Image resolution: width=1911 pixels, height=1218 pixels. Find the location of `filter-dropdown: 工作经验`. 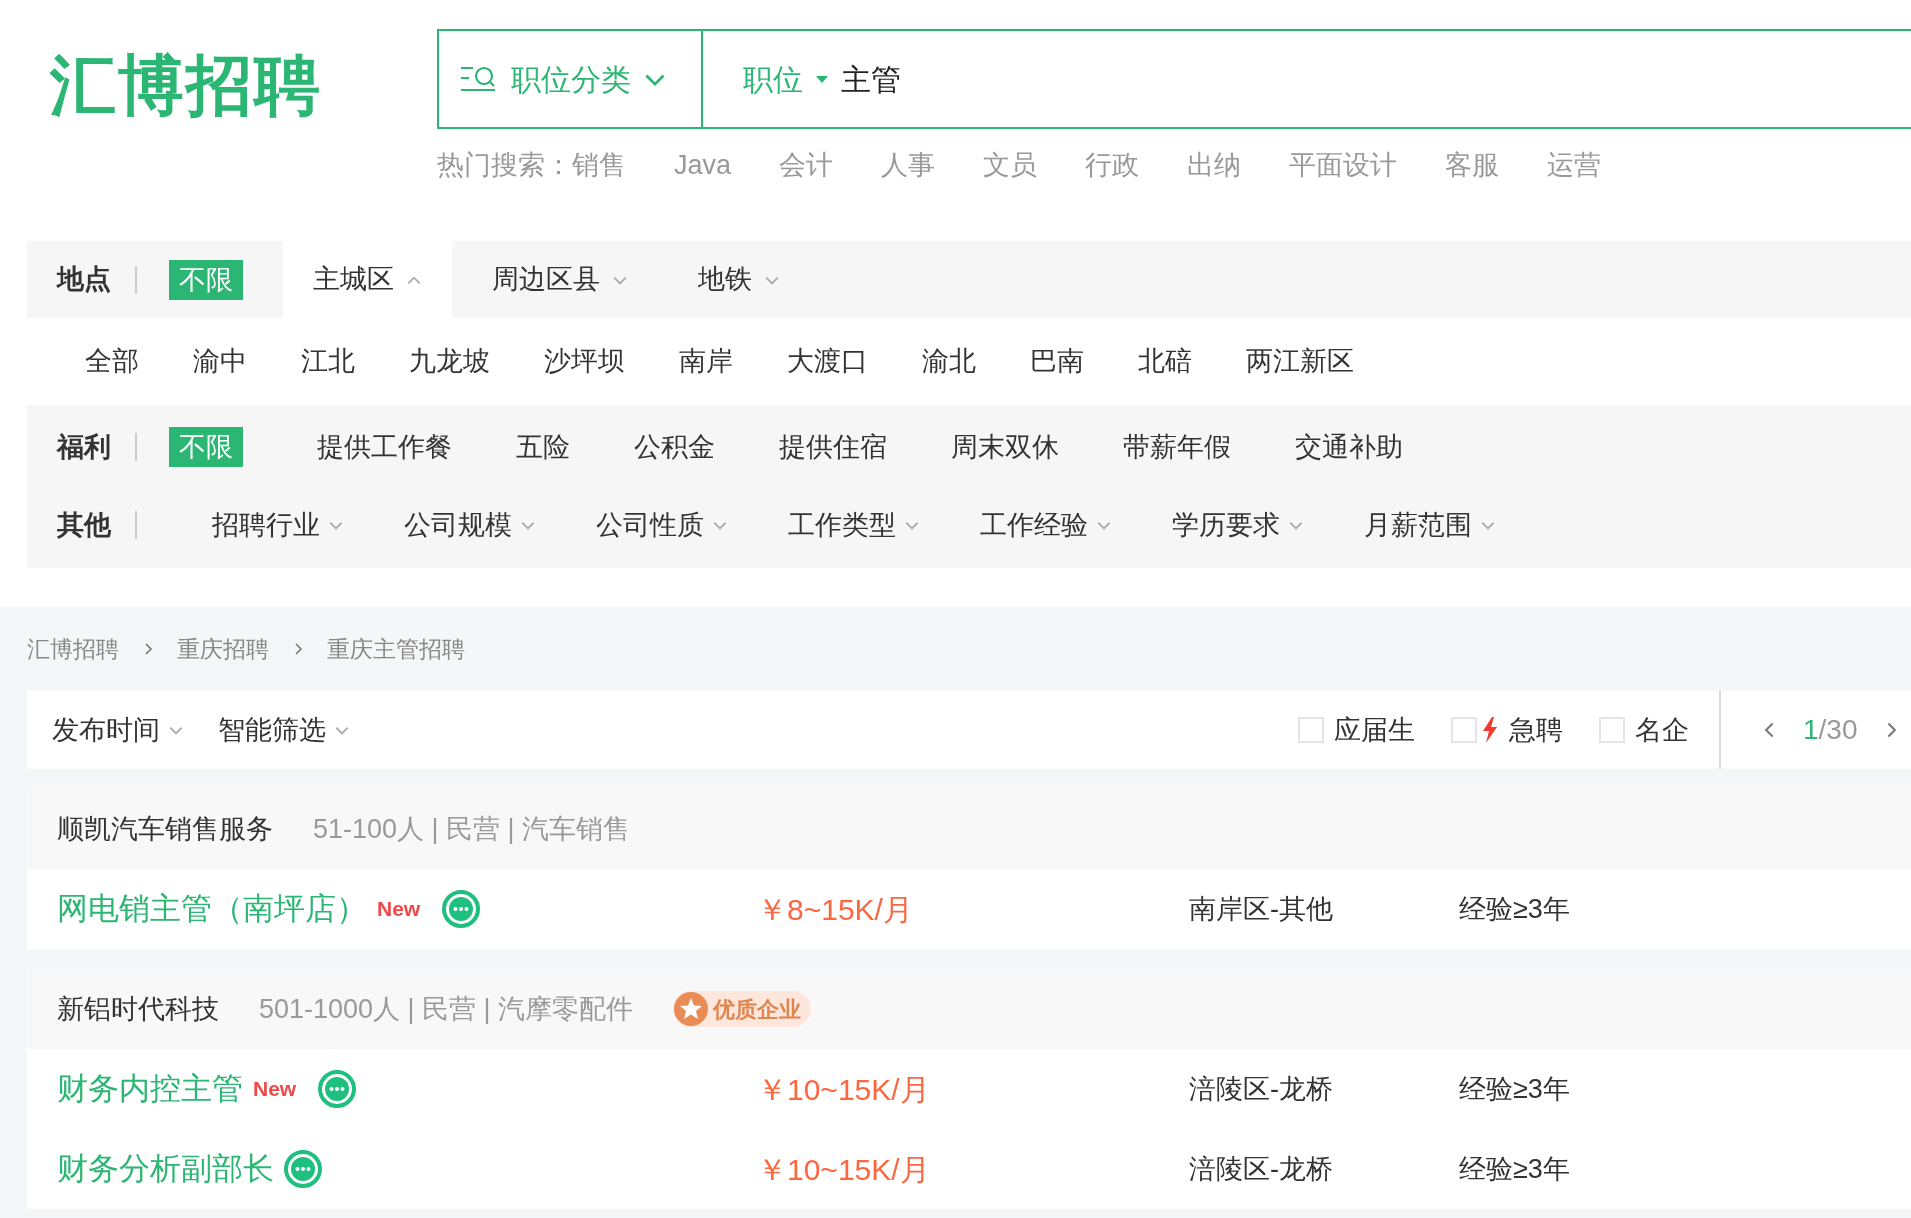

filter-dropdown: 工作经验 is located at coordinates (1046, 525).